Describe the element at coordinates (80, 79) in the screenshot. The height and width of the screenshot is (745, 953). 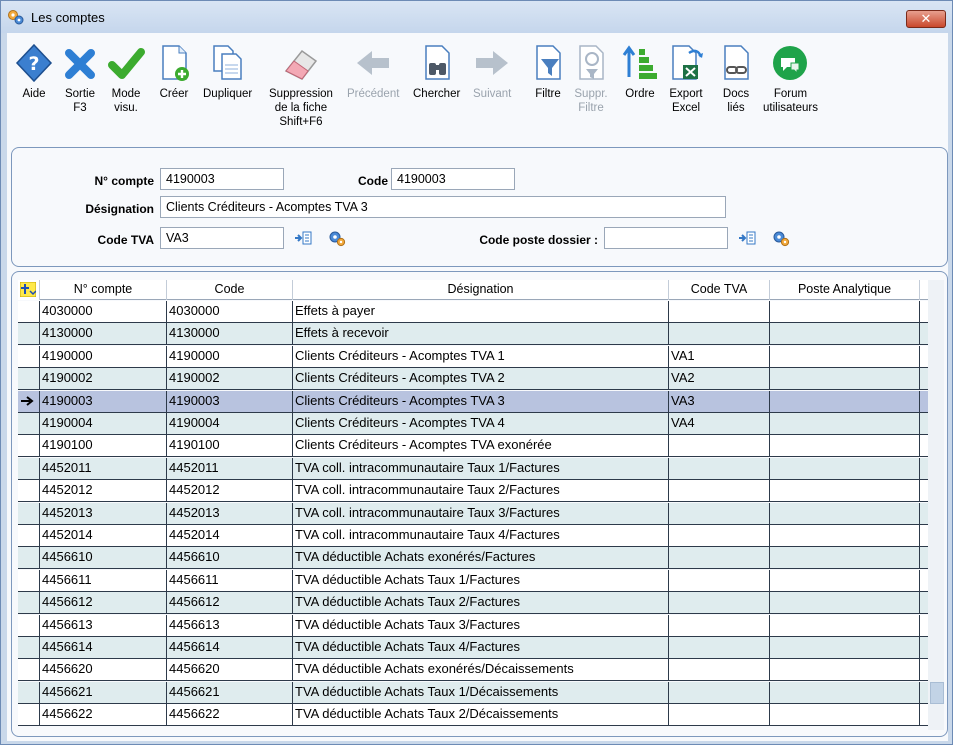
I see `sortie-button: Sortie F3` at that location.